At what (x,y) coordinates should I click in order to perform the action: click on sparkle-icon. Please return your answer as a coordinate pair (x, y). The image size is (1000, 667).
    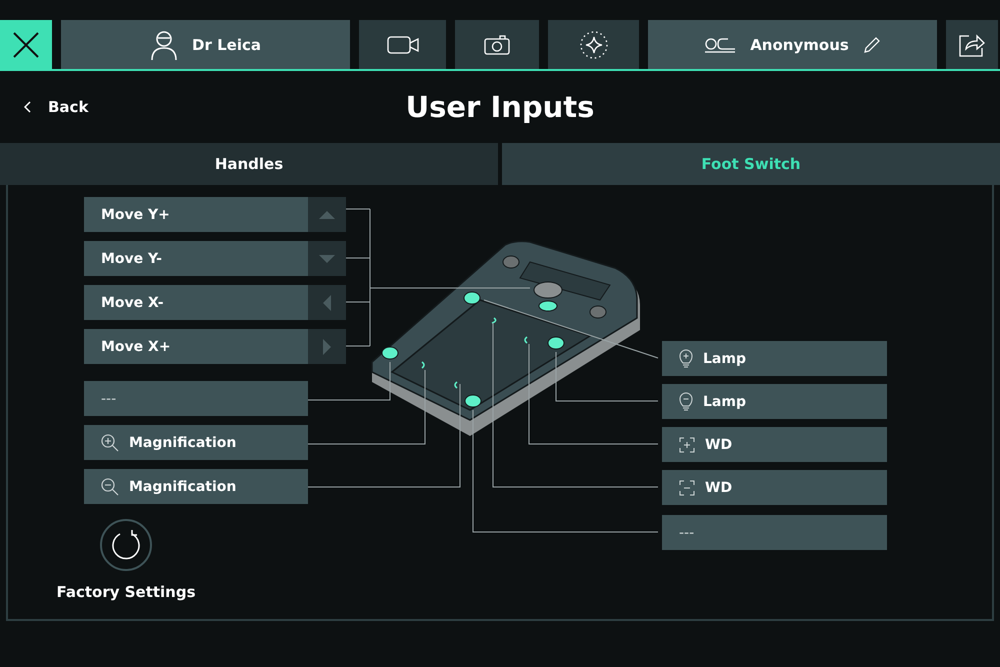
    Looking at the image, I should click on (593, 45).